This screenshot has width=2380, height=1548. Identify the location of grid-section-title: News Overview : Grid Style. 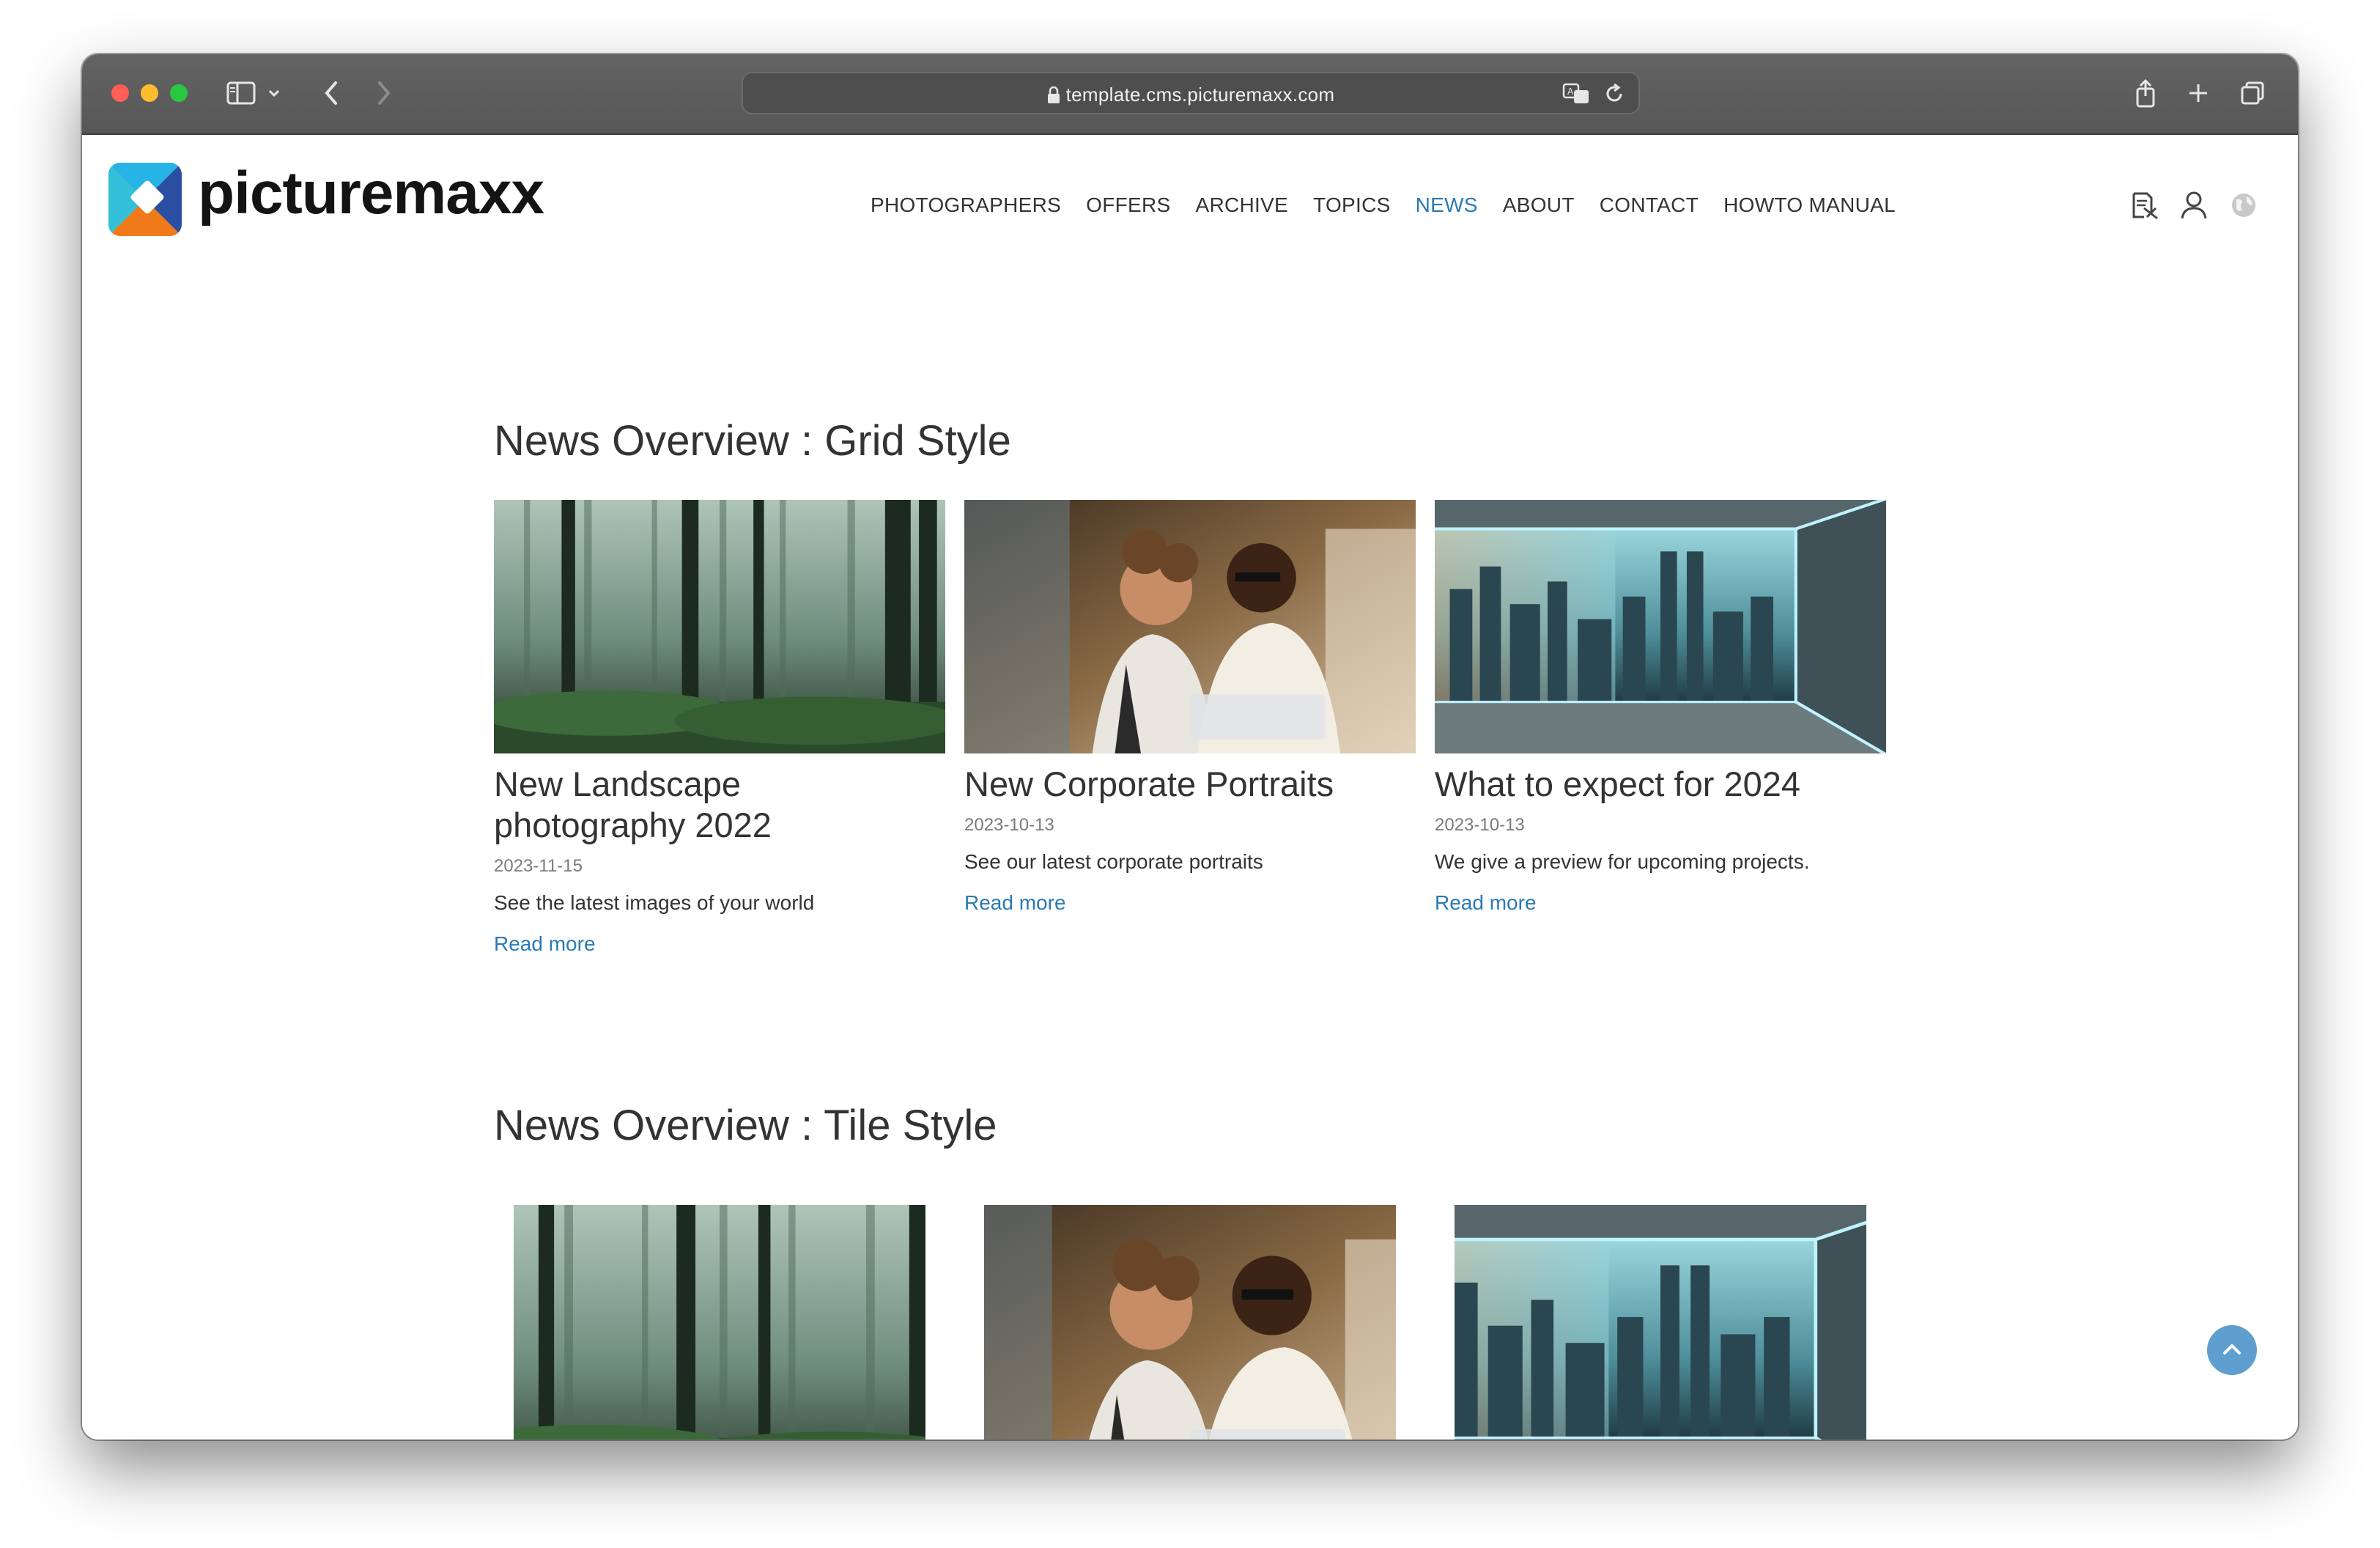
(752, 441).